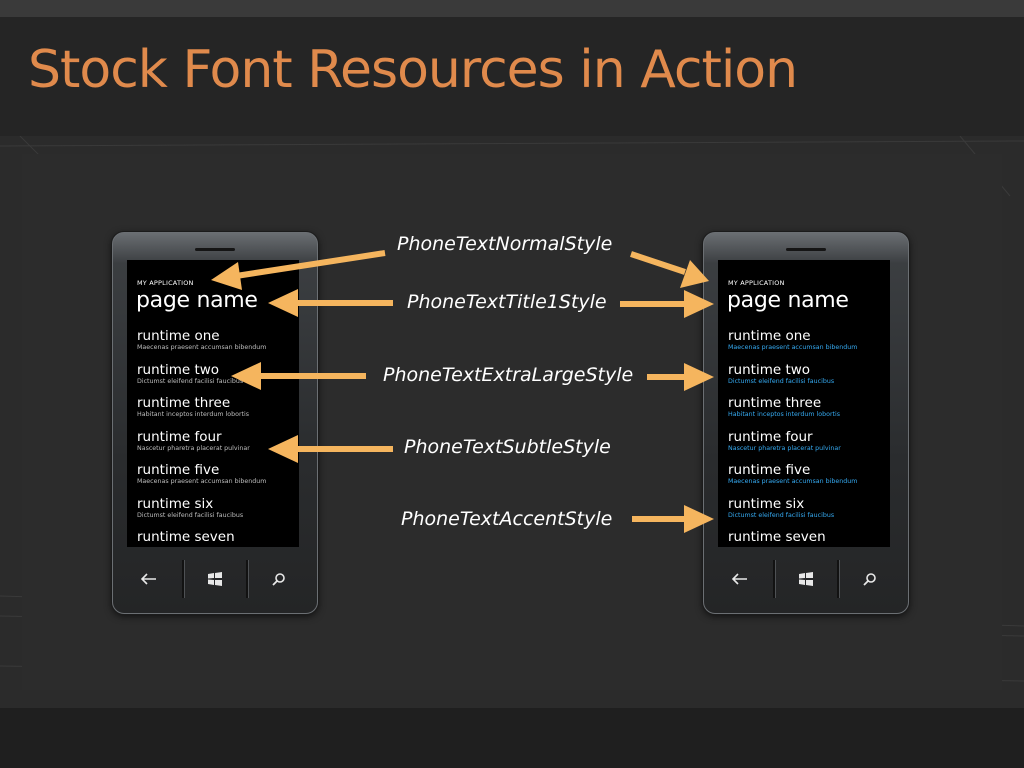  Describe the element at coordinates (507, 519) in the screenshot. I see `caption-accent-style: PhoneTextAccentStyle` at that location.